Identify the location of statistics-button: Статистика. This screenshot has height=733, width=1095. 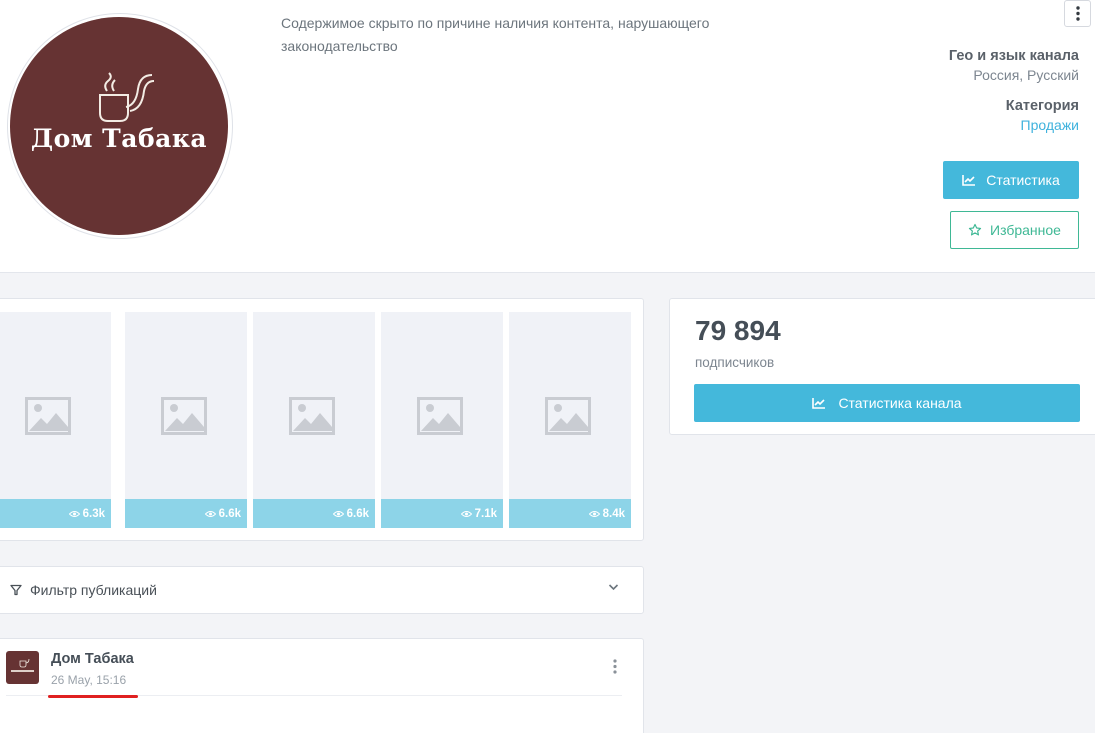
(1011, 180).